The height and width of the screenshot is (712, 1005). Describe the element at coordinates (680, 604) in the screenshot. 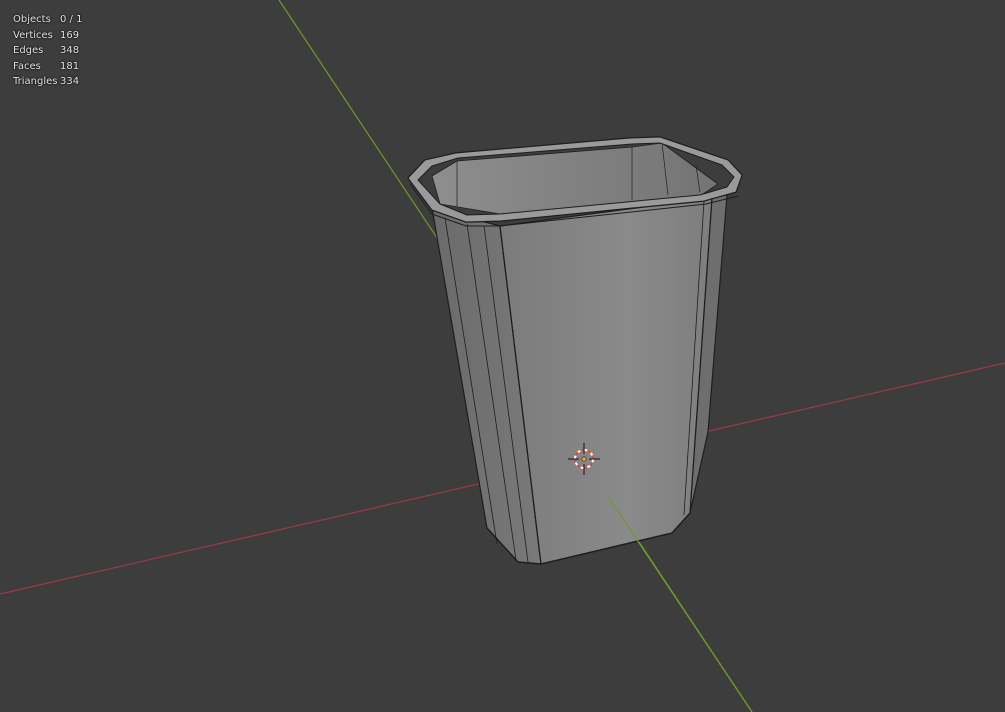

I see `y-axis-line-front` at that location.